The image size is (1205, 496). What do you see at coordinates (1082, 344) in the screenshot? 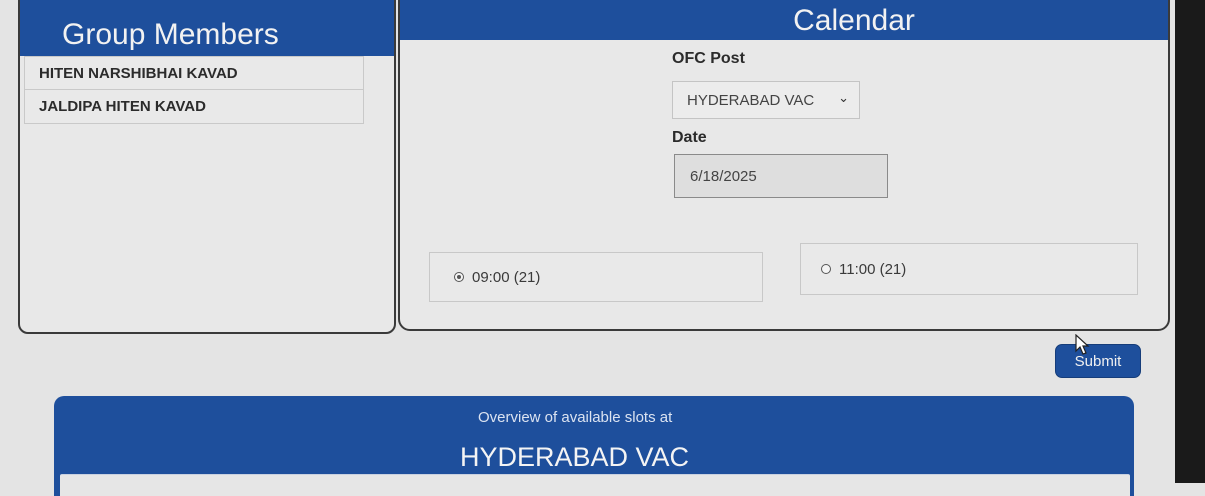
I see `mouse-cursor-icon` at bounding box center [1082, 344].